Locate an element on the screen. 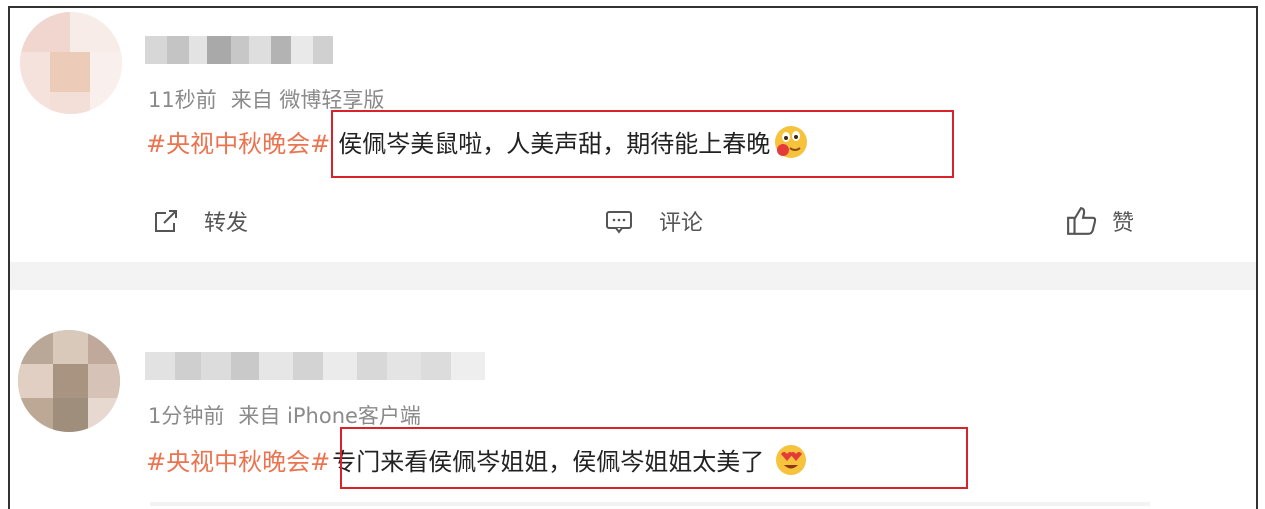 Image resolution: width=1265 pixels, height=509 pixels. comment-button: 评论 is located at coordinates (654, 221).